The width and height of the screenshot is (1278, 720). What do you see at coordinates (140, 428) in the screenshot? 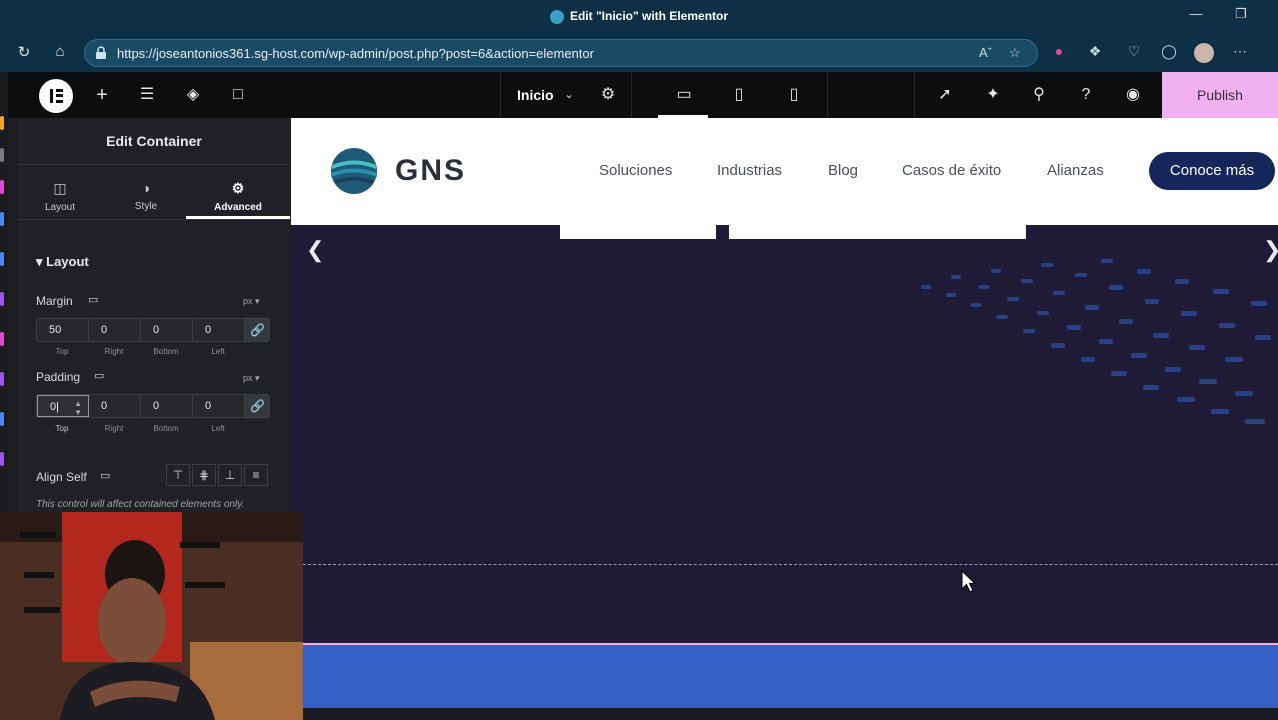
I see `padding-sublabels: Top Right Bottom Left` at bounding box center [140, 428].